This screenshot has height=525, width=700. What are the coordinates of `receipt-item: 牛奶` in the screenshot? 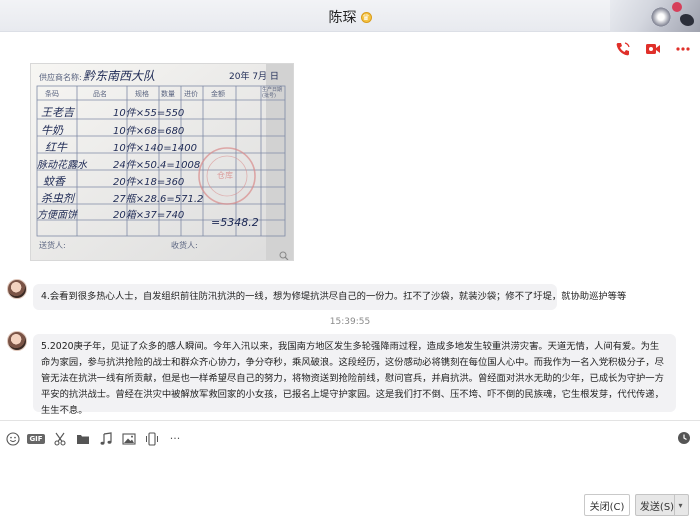 It's located at (52, 130).